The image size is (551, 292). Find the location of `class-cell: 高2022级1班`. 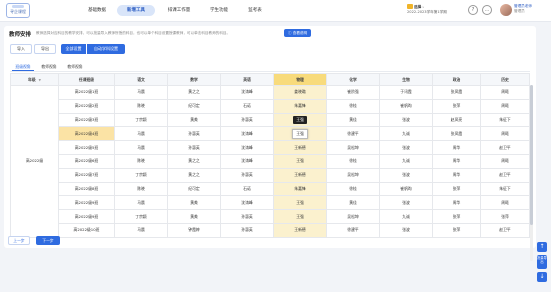

class-cell: 高2022级1班 is located at coordinates (86, 92).